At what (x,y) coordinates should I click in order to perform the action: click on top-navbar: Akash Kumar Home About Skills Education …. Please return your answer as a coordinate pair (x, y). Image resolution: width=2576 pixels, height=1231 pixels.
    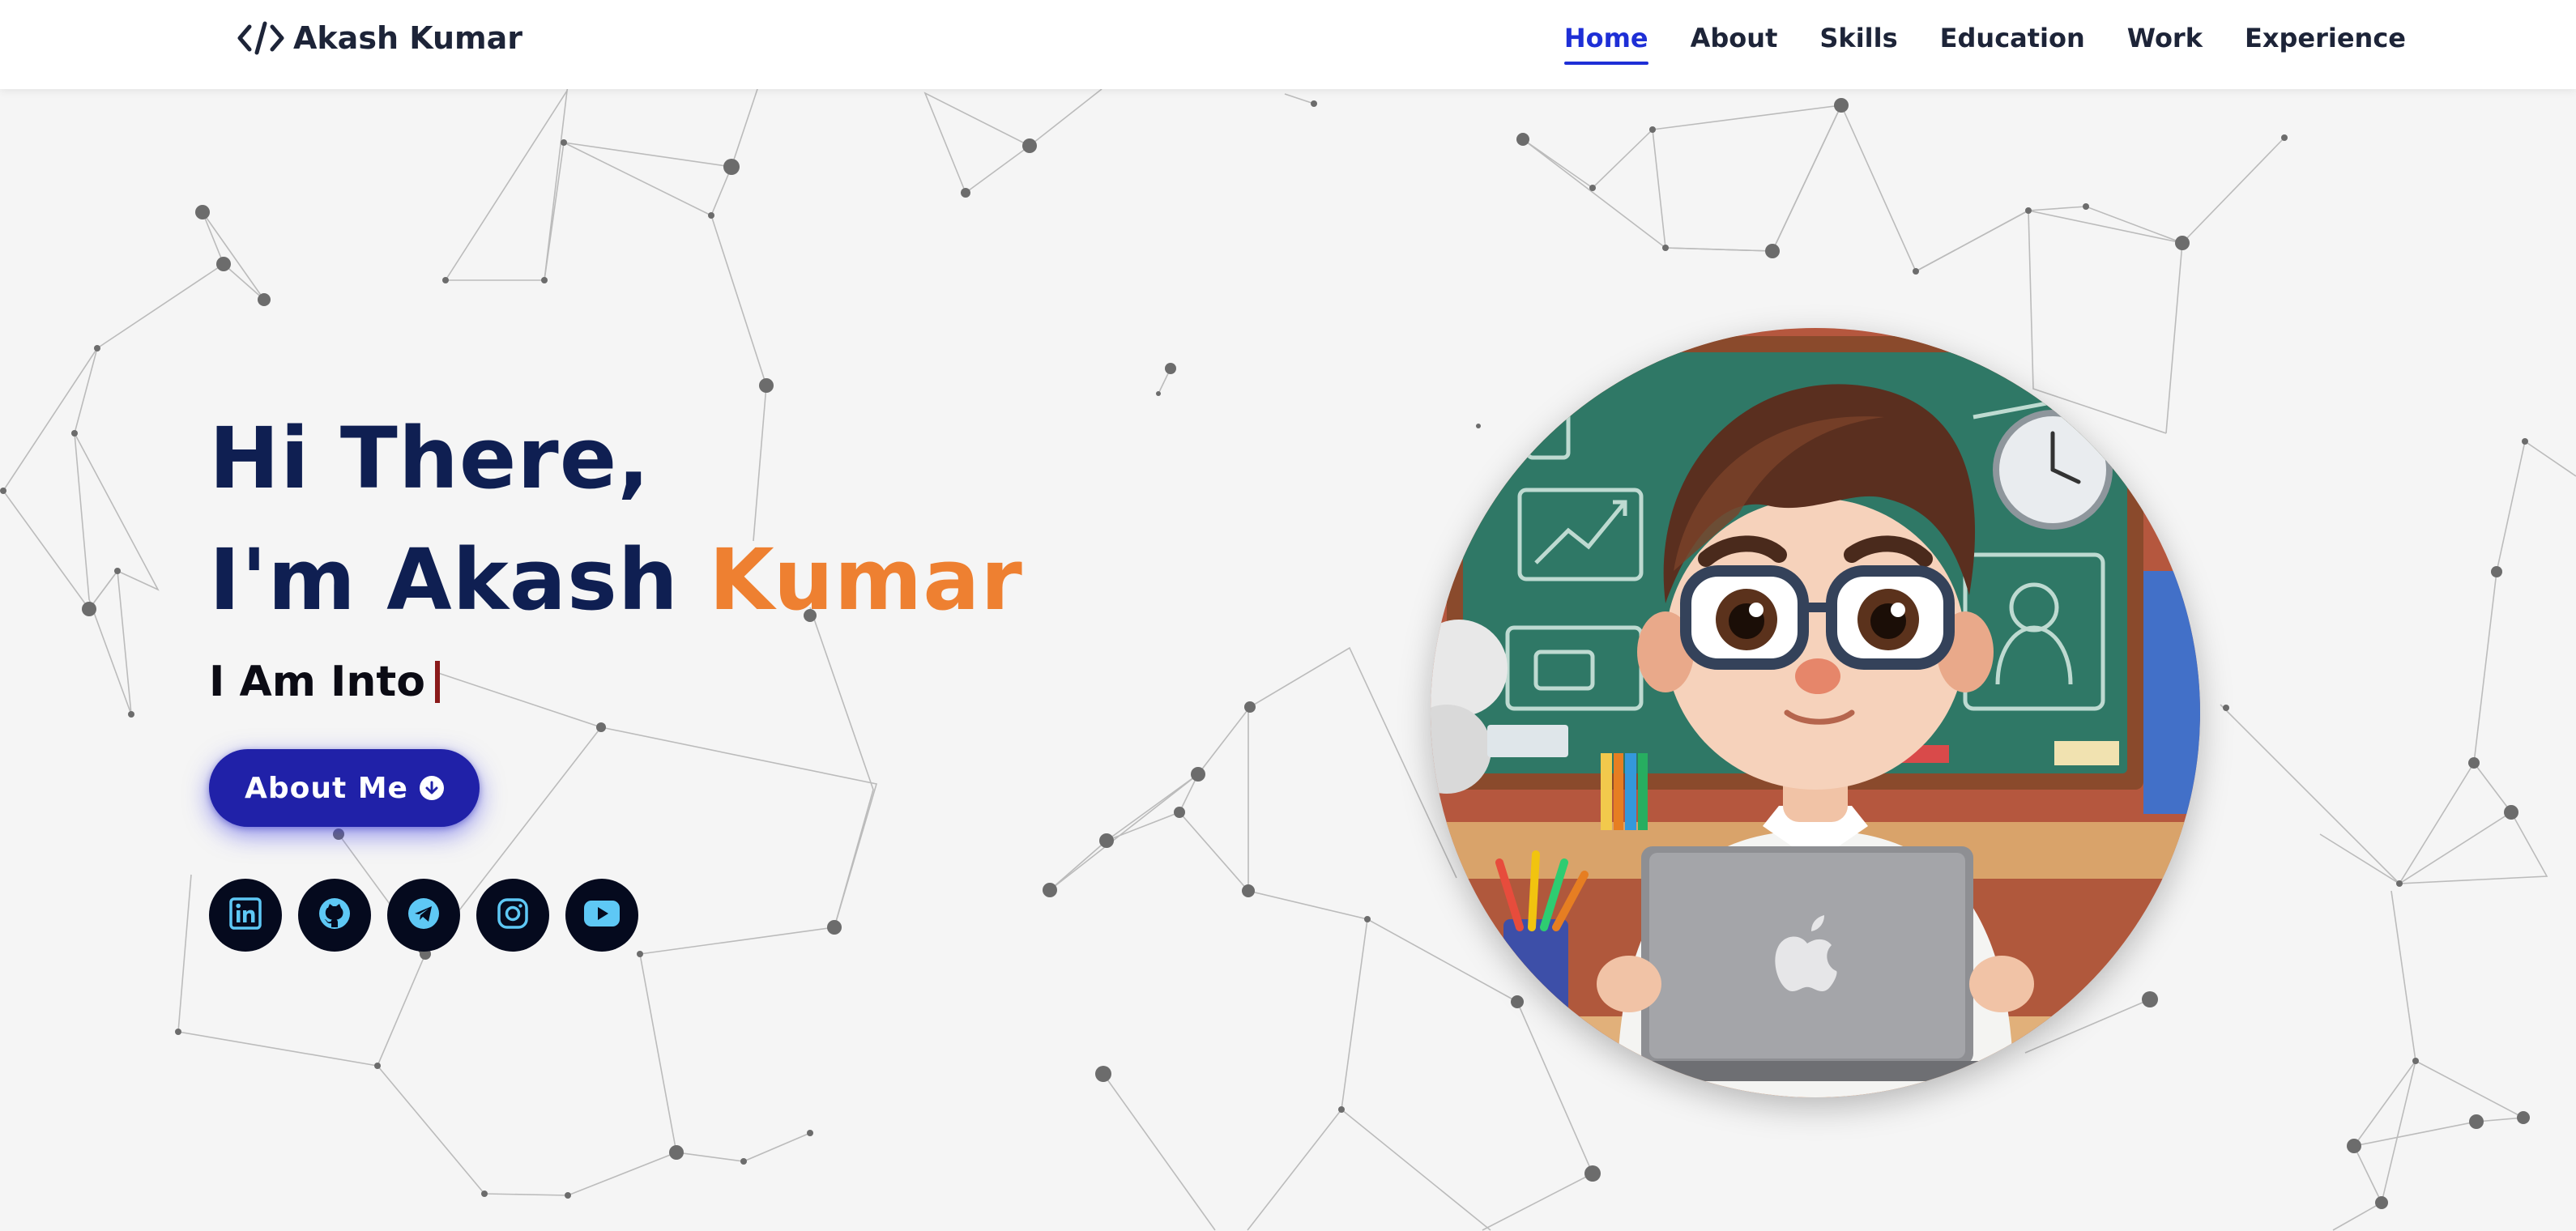
    Looking at the image, I should click on (1288, 44).